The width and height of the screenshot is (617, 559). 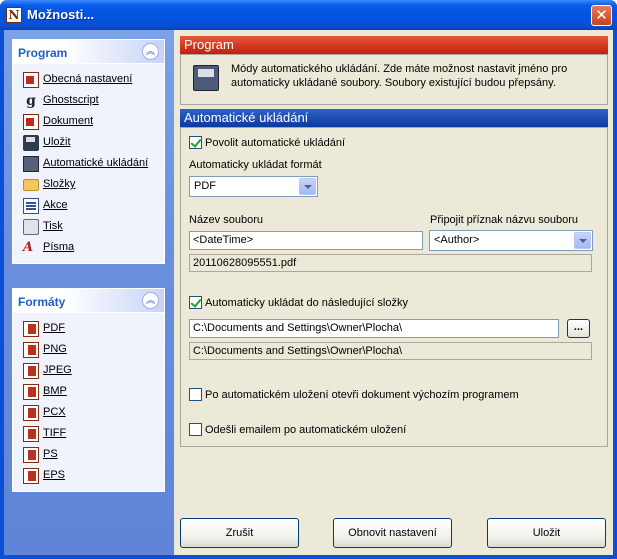 What do you see at coordinates (50, 454) in the screenshot?
I see `sidebar-item-label: PS` at bounding box center [50, 454].